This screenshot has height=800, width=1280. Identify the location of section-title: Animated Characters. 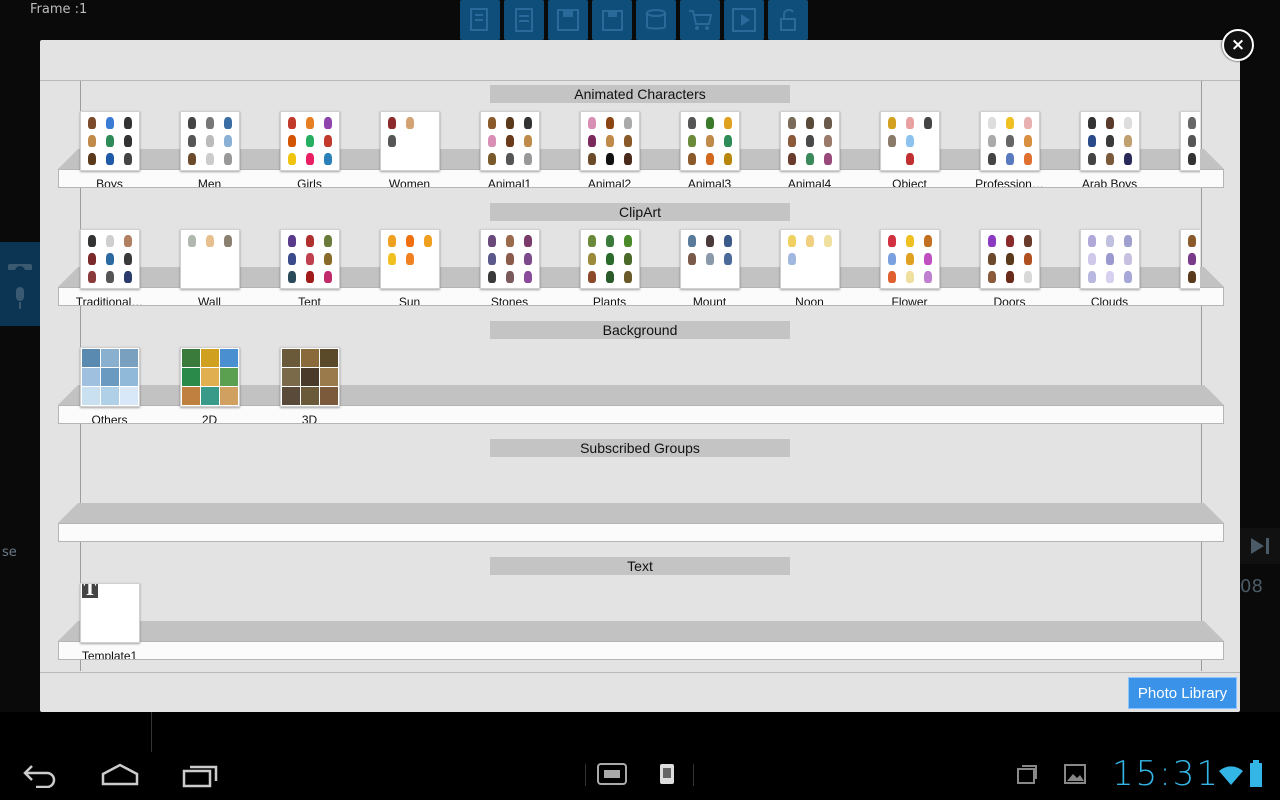
(640, 94).